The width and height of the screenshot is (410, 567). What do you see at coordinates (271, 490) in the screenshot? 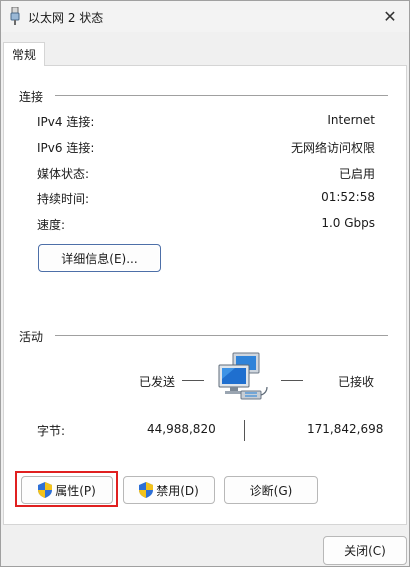
I see `diagnose-button: 诊断(G)` at bounding box center [271, 490].